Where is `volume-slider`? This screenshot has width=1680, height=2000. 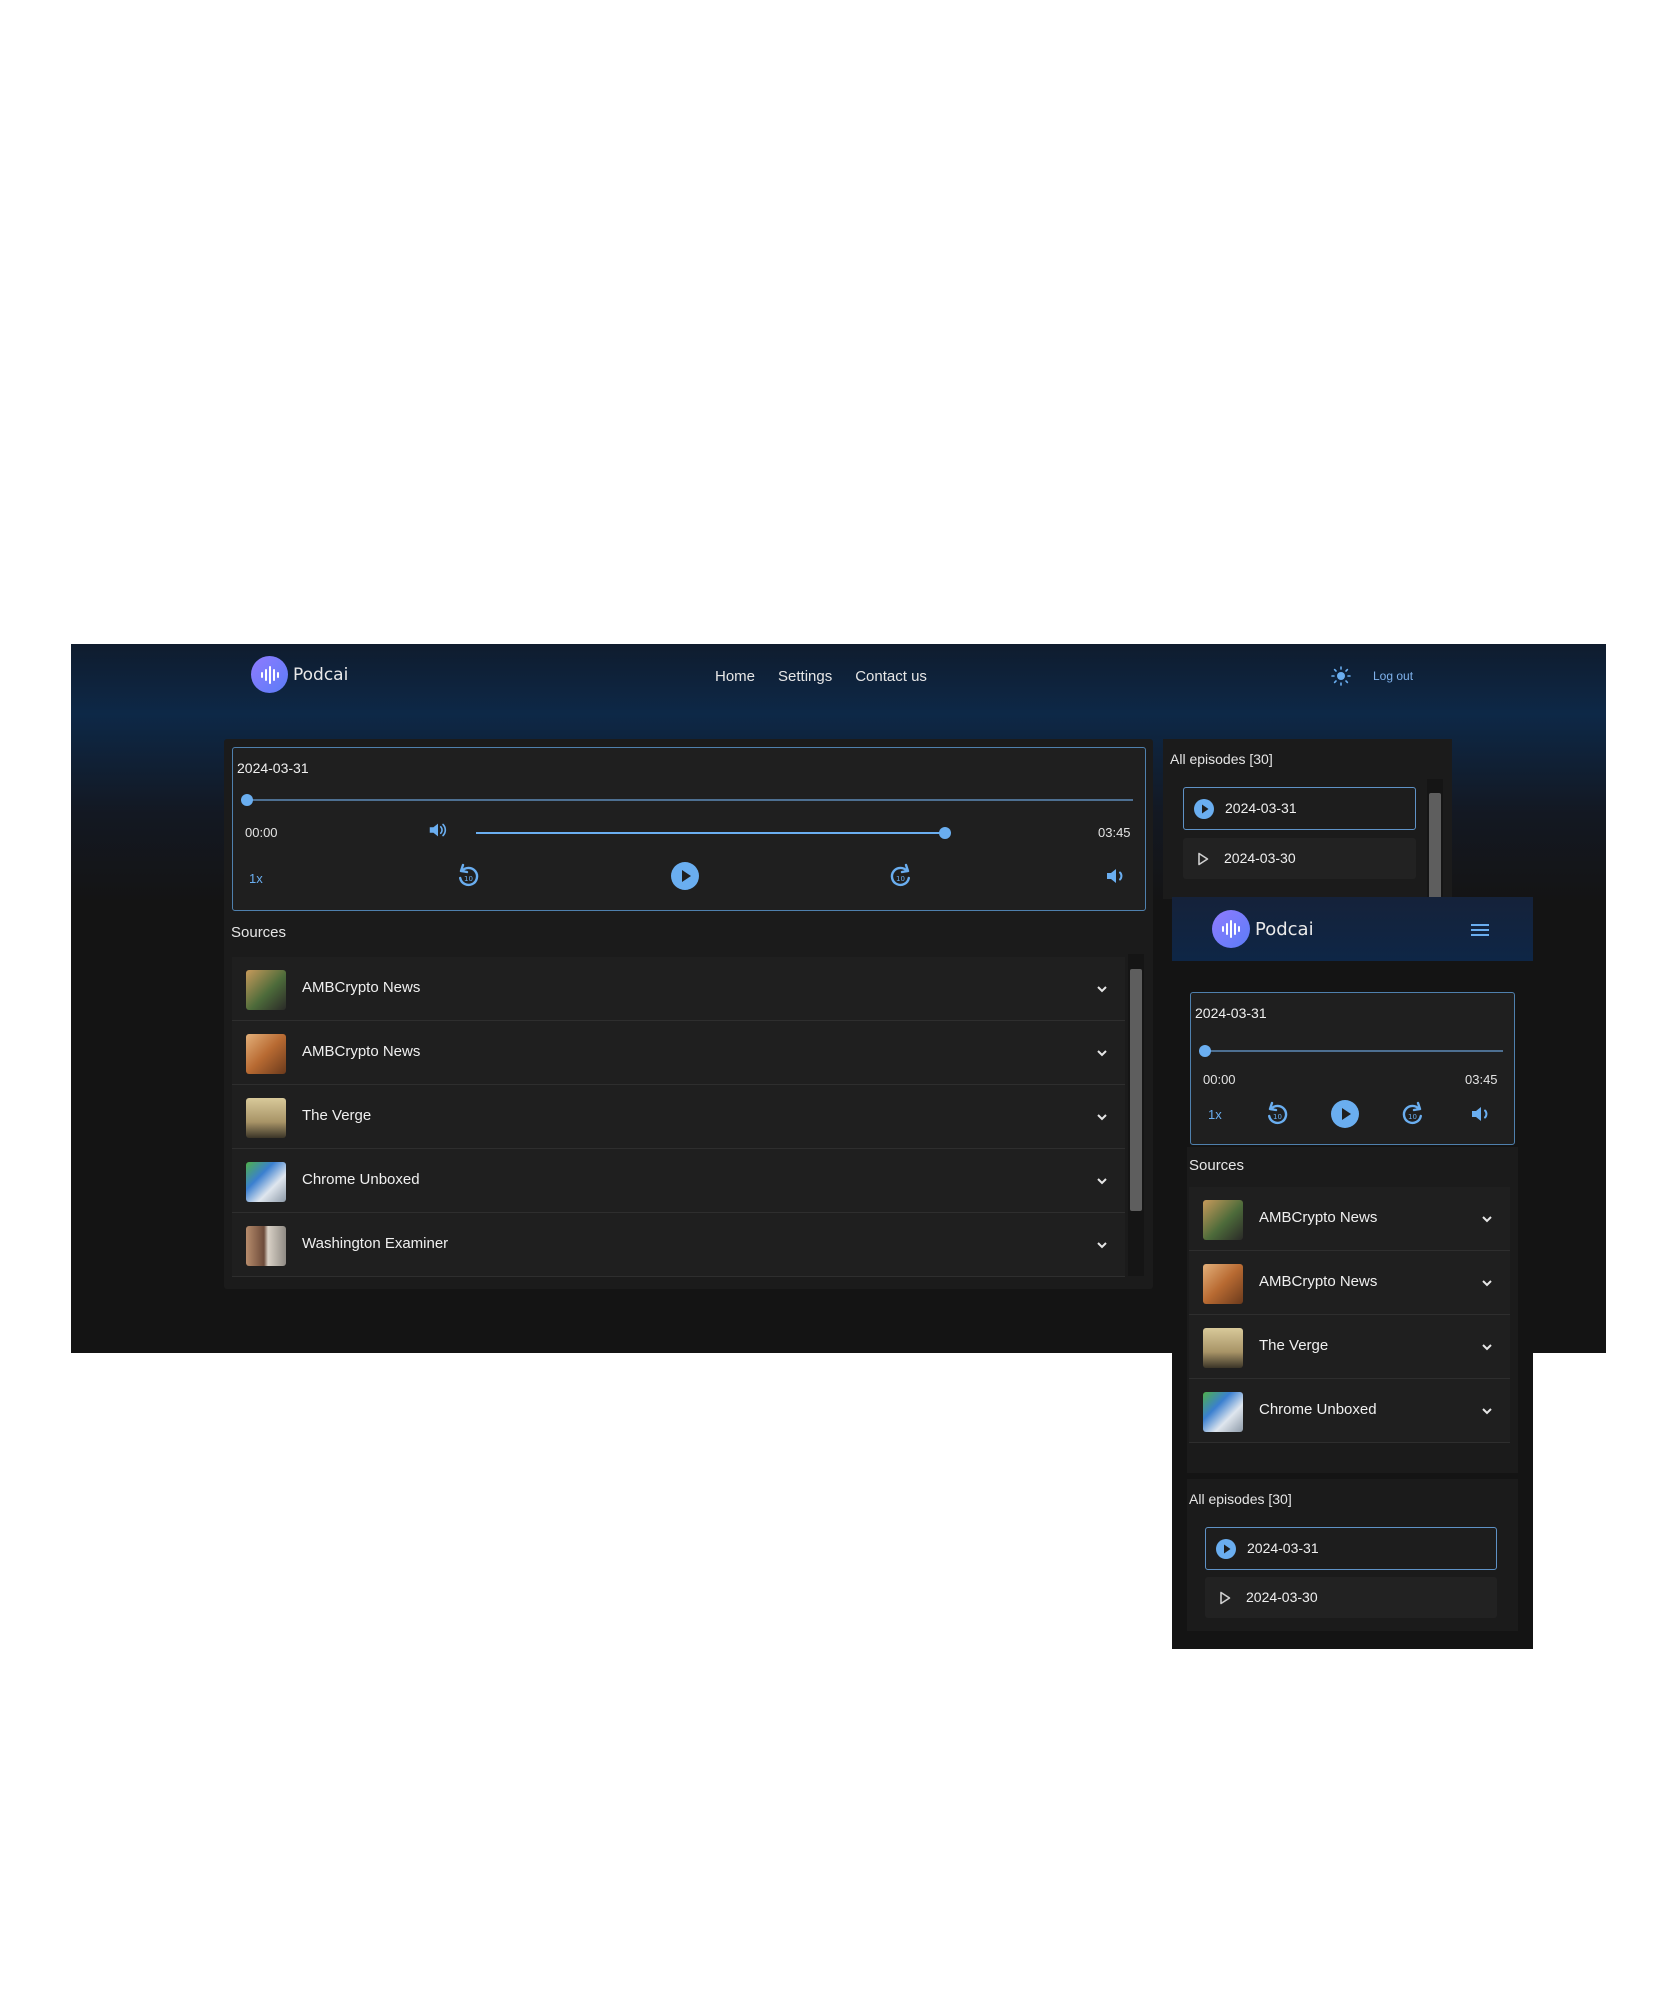 volume-slider is located at coordinates (710, 833).